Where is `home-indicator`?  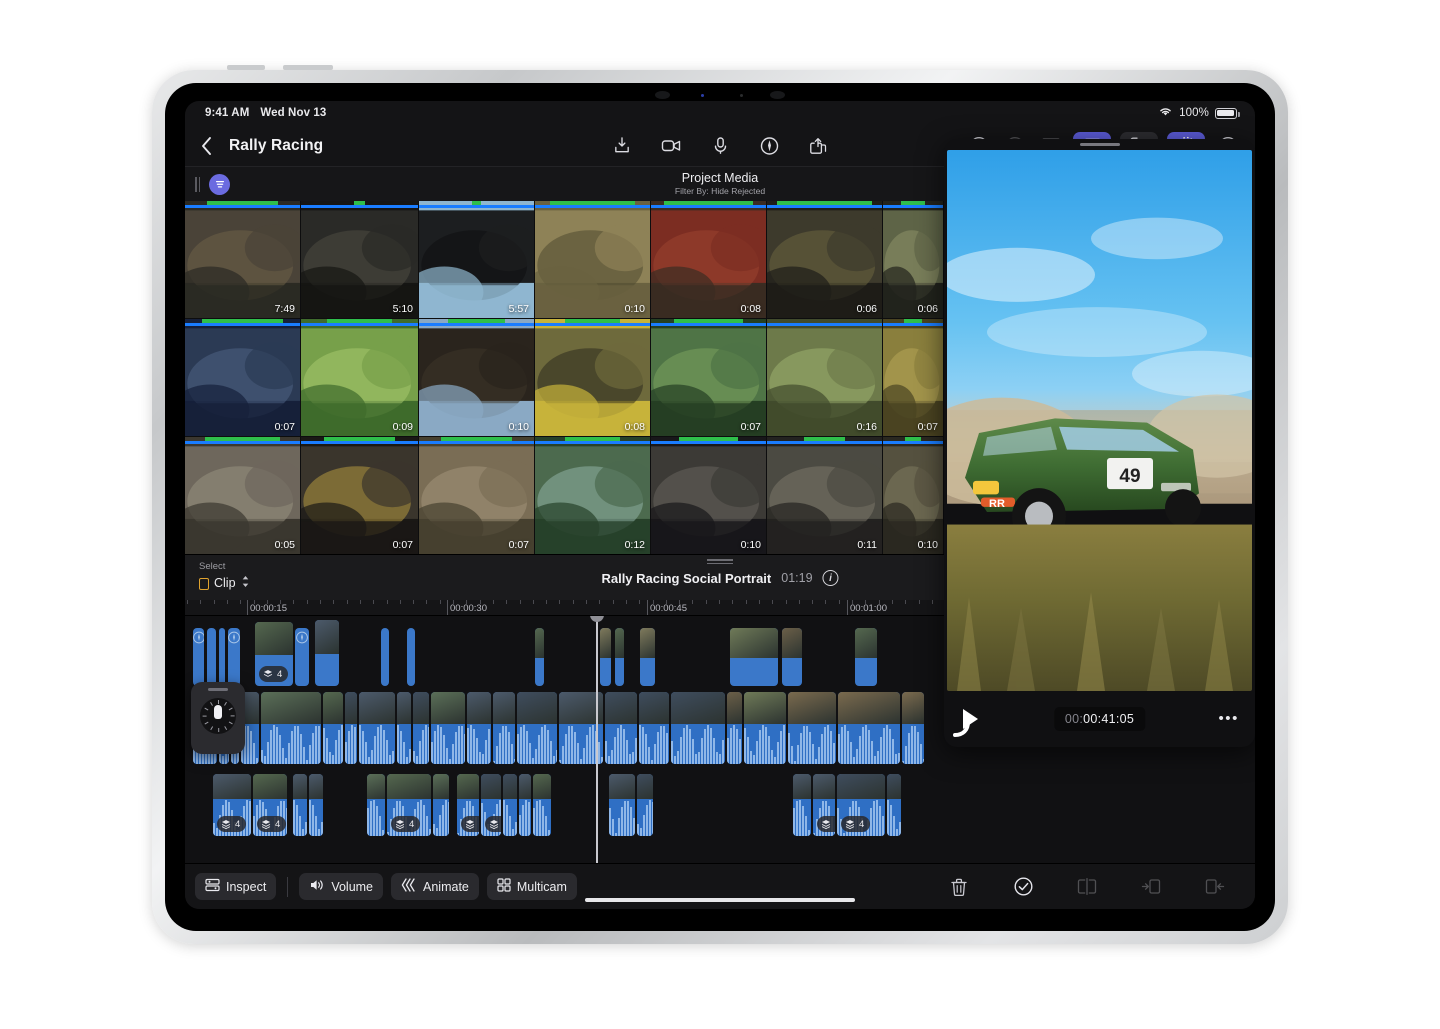 home-indicator is located at coordinates (720, 899).